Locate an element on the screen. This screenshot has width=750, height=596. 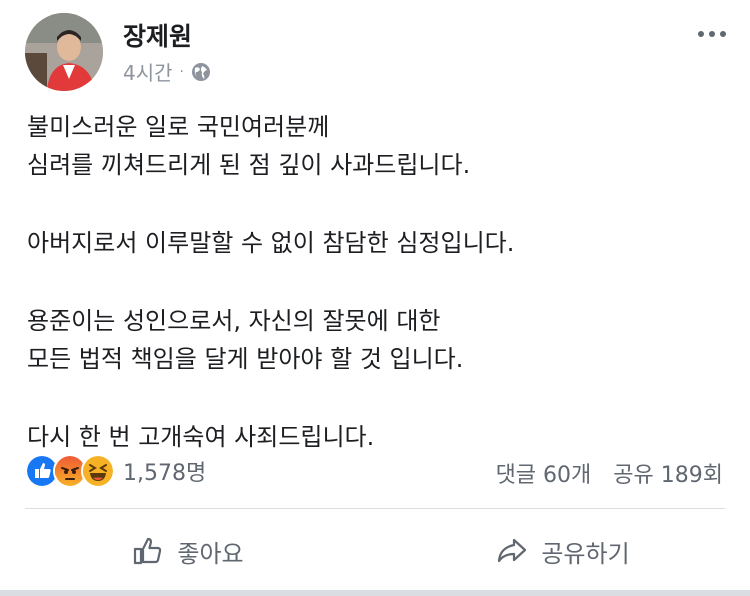
like-button: 좋아요 is located at coordinates (187, 551).